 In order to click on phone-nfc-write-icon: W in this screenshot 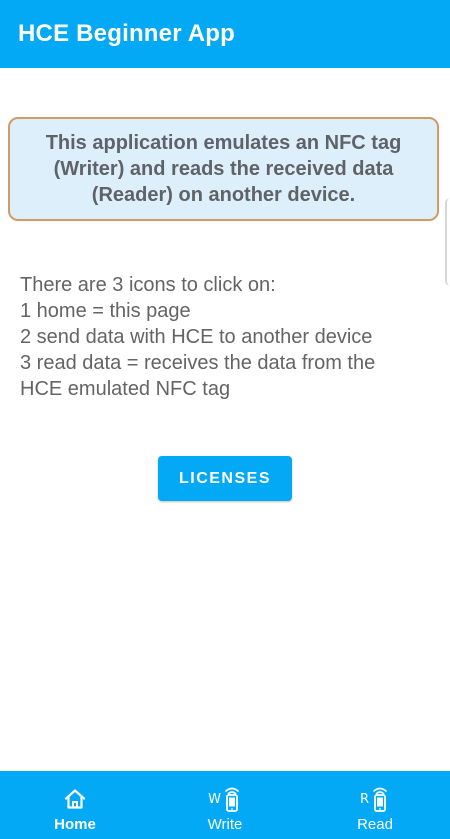, I will do `click(225, 799)`.